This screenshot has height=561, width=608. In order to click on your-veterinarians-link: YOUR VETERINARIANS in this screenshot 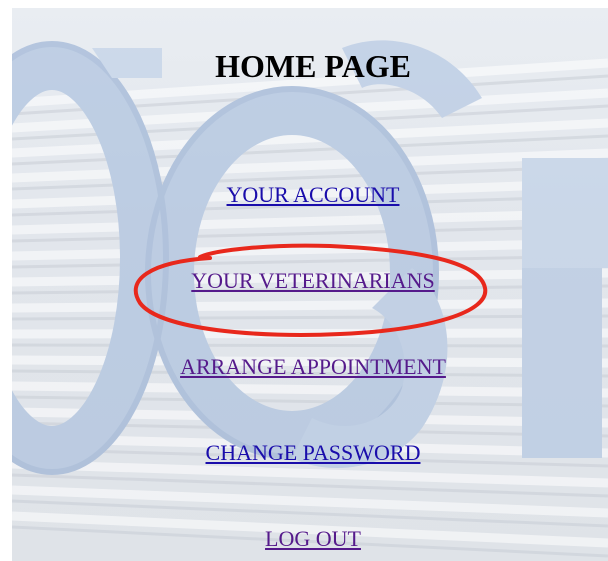, I will do `click(304, 281)`.